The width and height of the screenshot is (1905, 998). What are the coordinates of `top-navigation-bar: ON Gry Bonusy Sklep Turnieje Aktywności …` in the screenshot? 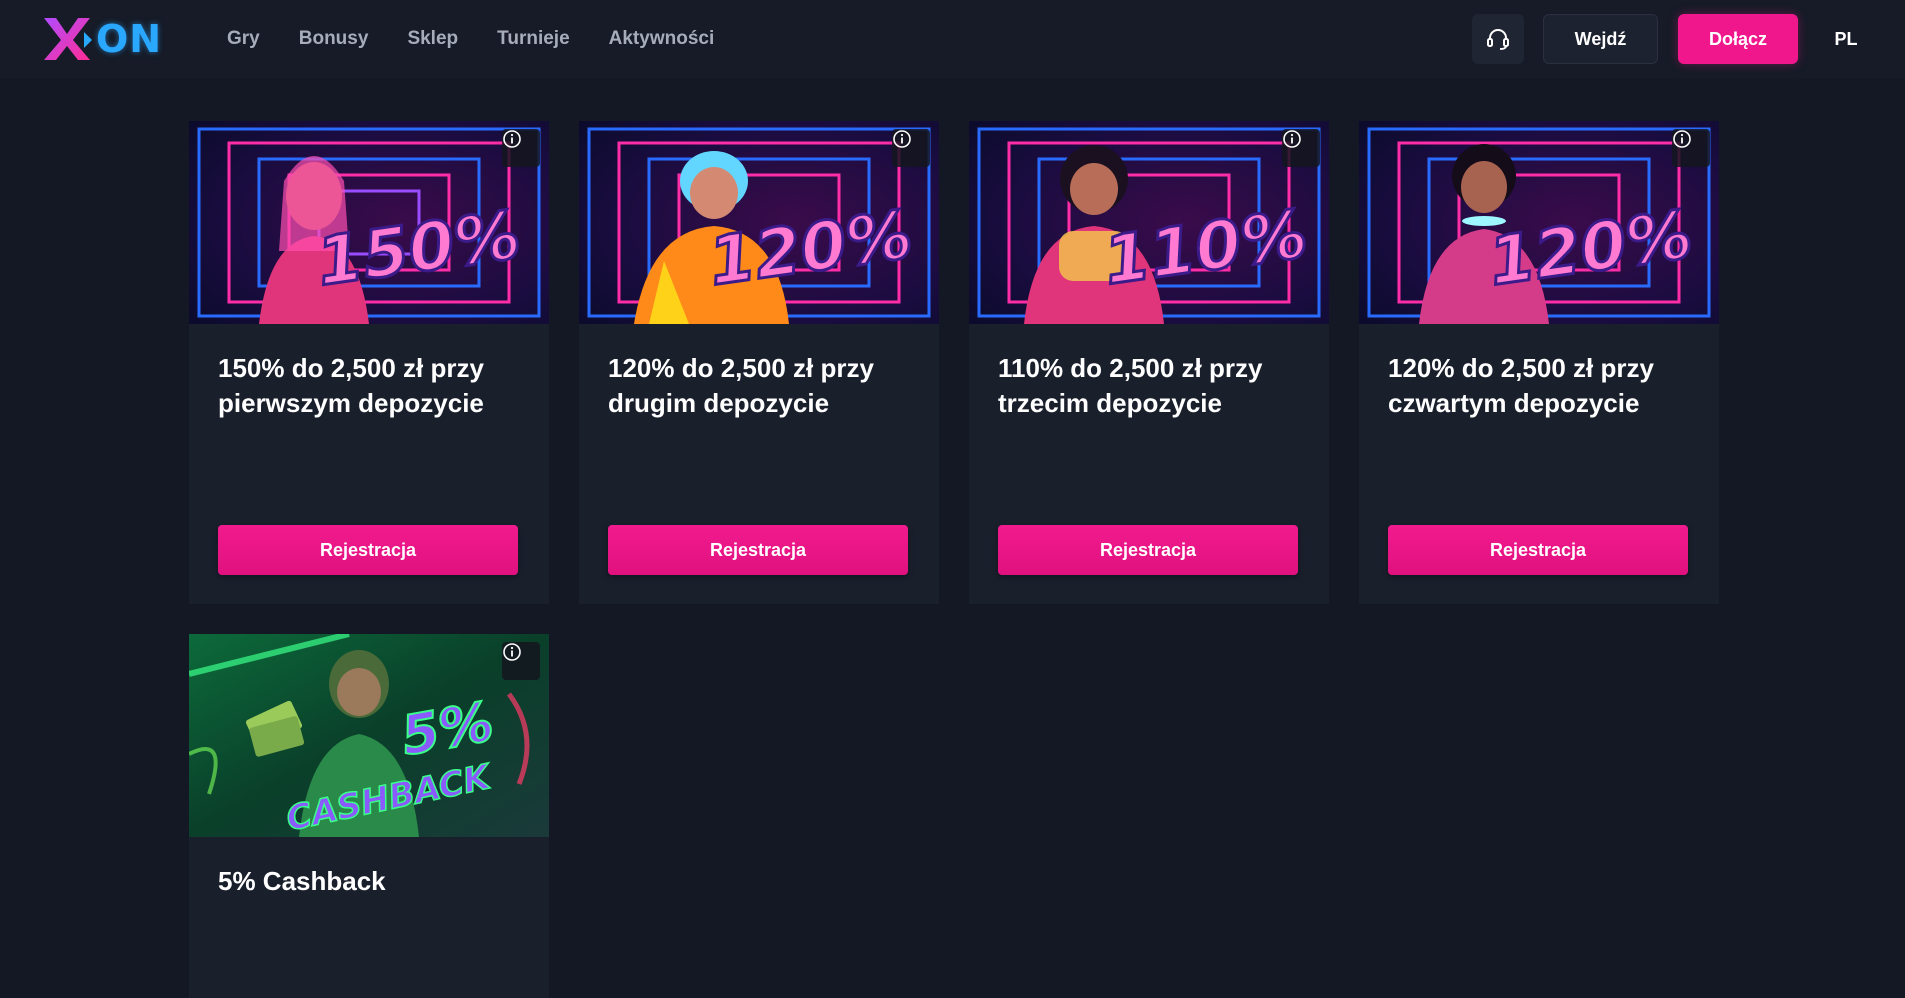 It's located at (952, 39).